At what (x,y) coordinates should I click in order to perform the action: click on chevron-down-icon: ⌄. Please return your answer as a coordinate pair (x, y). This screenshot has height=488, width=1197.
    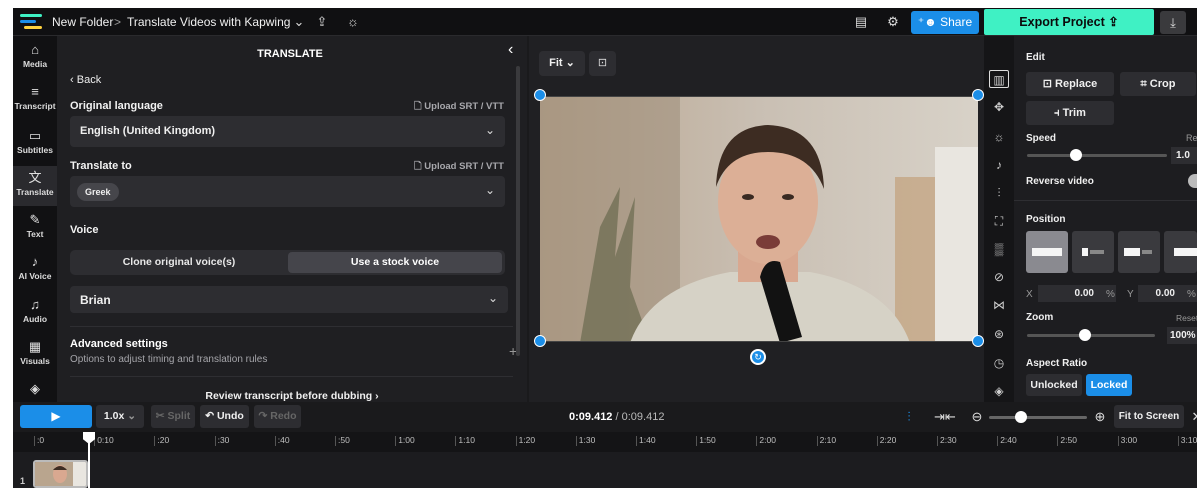
    Looking at the image, I should click on (299, 22).